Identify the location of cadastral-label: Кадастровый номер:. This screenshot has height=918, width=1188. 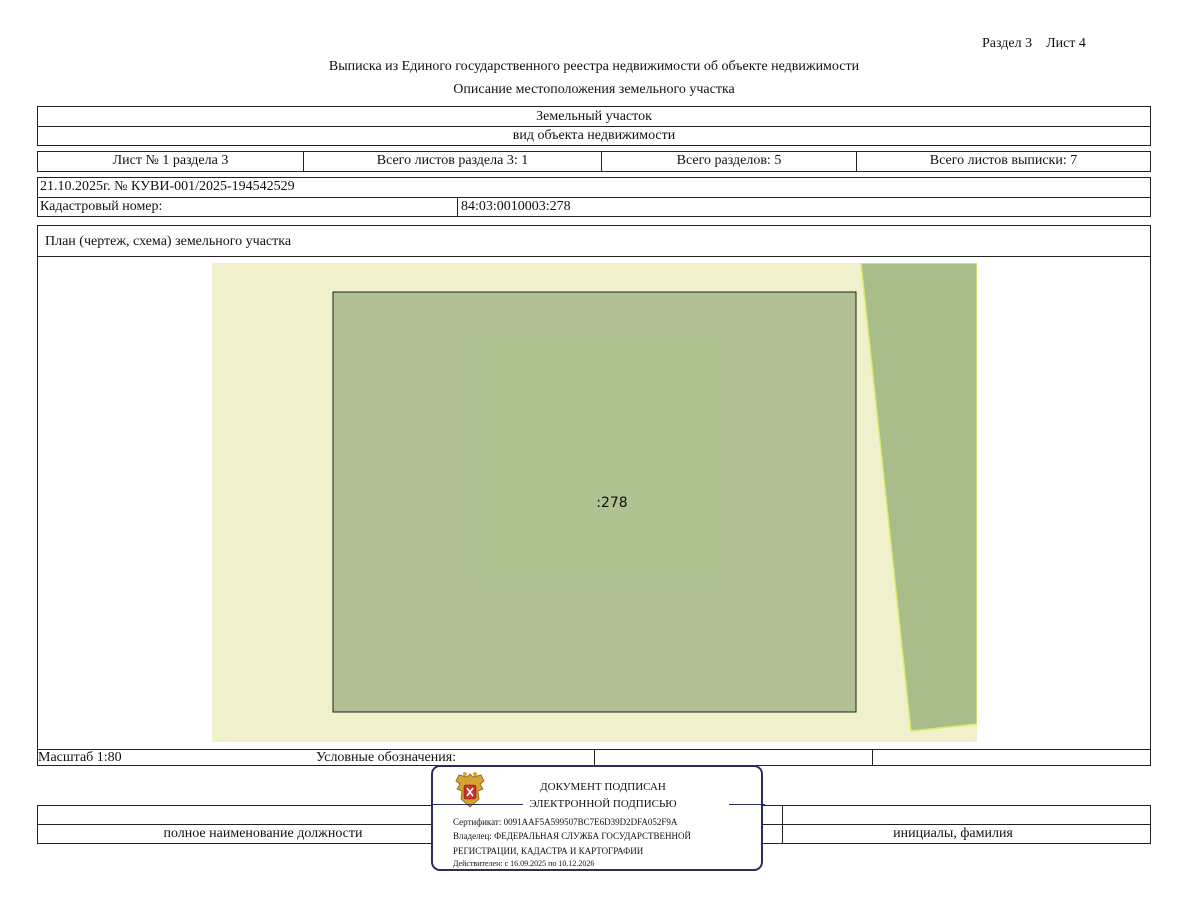
(101, 206).